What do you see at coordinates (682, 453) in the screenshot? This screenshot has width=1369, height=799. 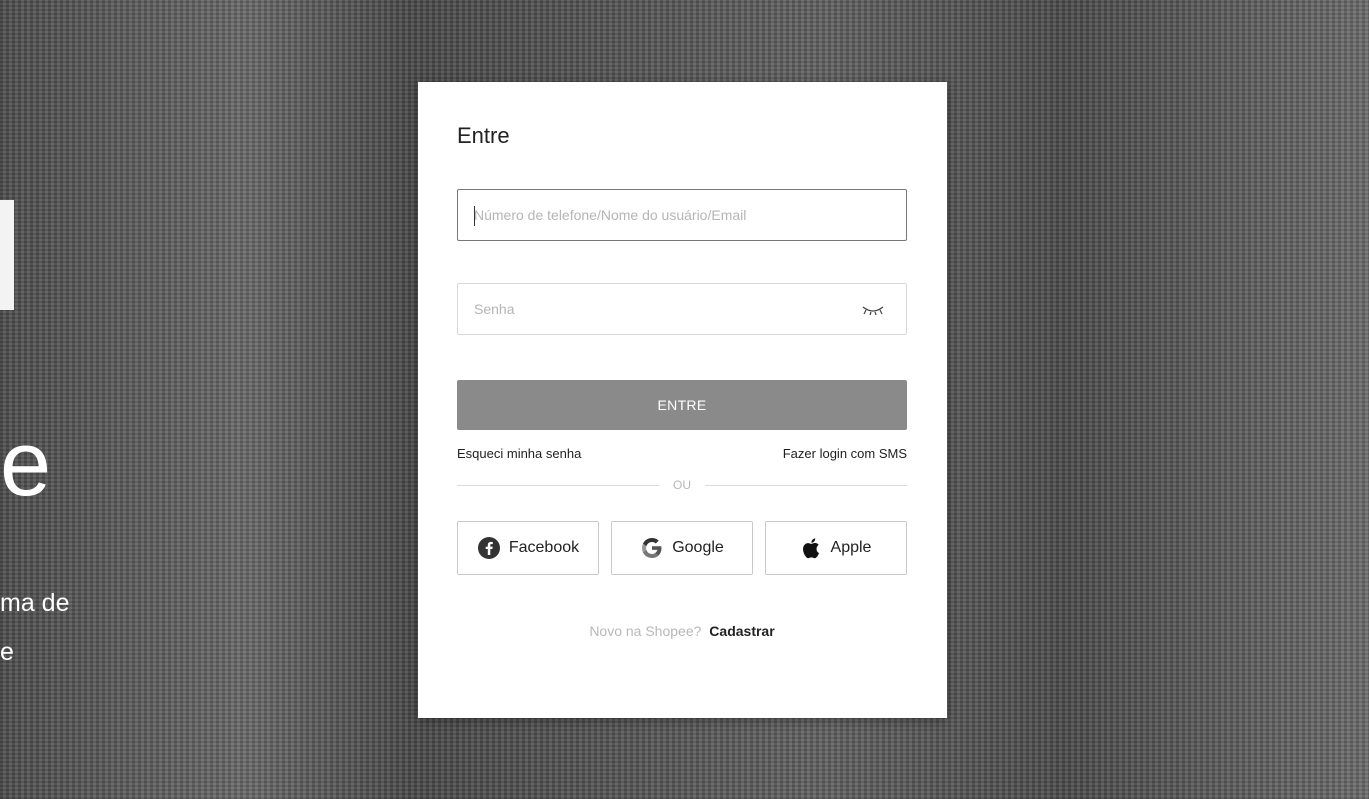 I see `login-helper-links: Esqueci minha senha Fazer login com SMS` at bounding box center [682, 453].